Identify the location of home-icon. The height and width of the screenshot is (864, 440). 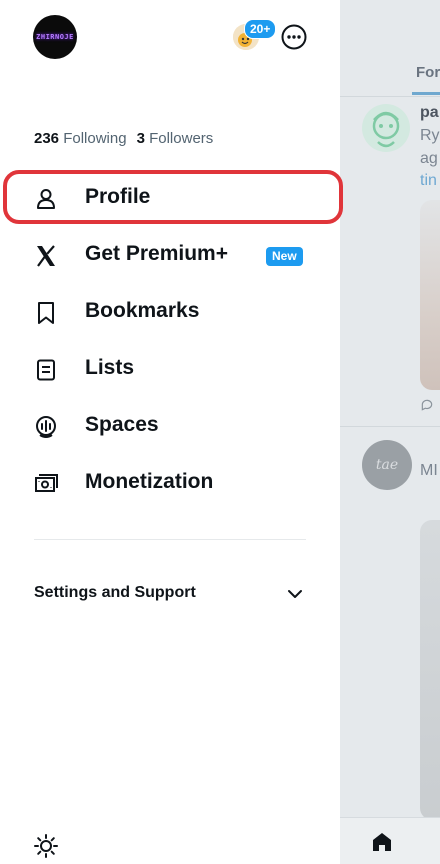
(382, 842).